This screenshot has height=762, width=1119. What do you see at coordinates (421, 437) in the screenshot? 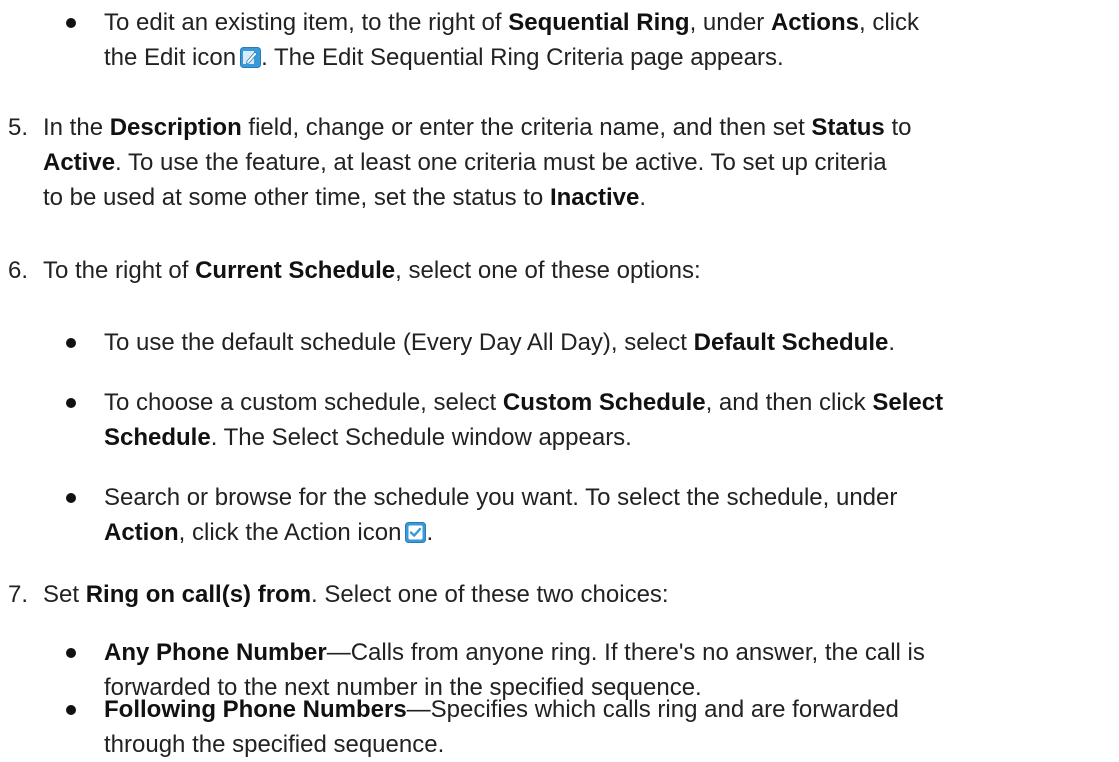
I see `text-span: . The Select Schedule window appears.` at bounding box center [421, 437].